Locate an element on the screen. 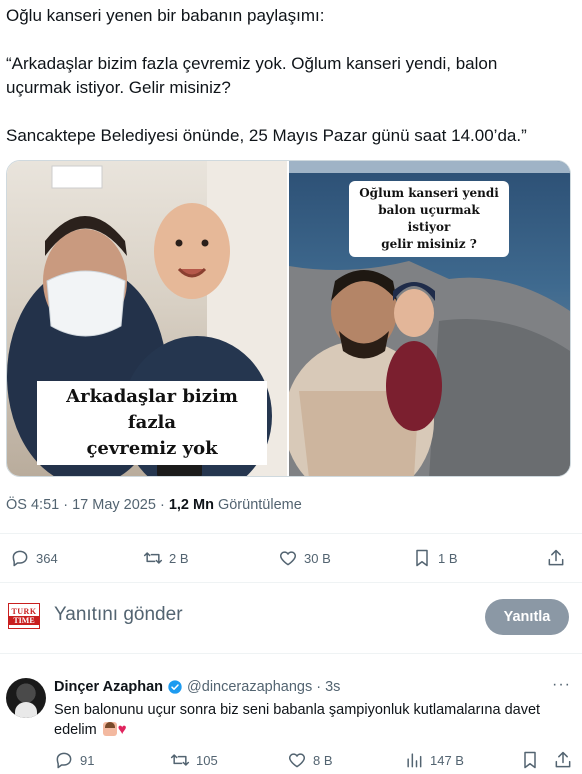  like-button: 8 B is located at coordinates (310, 760).